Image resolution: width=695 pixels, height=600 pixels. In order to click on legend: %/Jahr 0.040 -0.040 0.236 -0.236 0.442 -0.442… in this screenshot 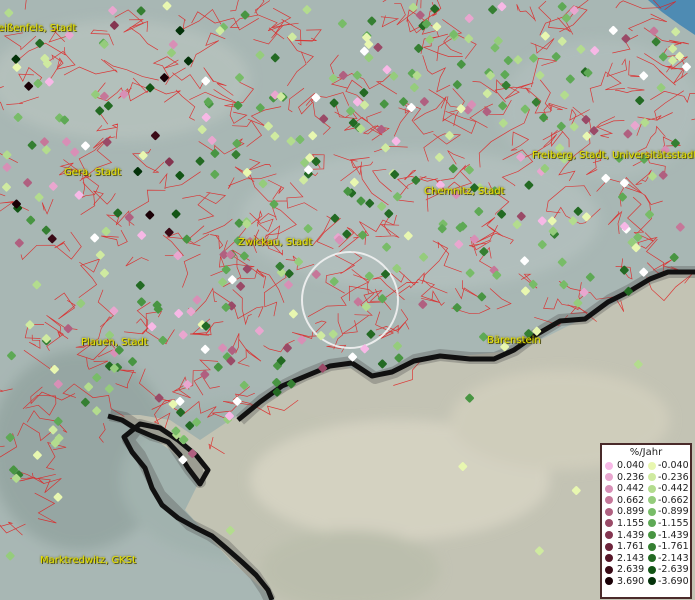, I will do `click(646, 521)`.